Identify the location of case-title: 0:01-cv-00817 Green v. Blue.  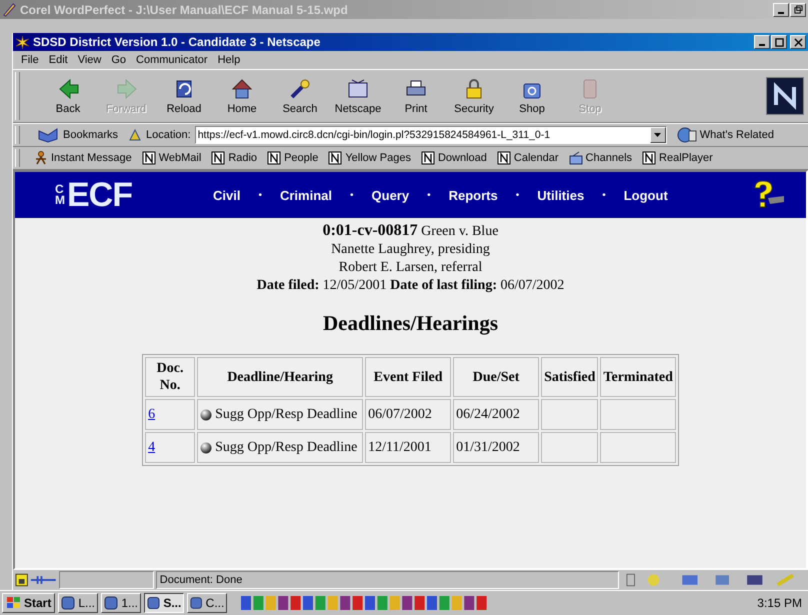
(411, 231).